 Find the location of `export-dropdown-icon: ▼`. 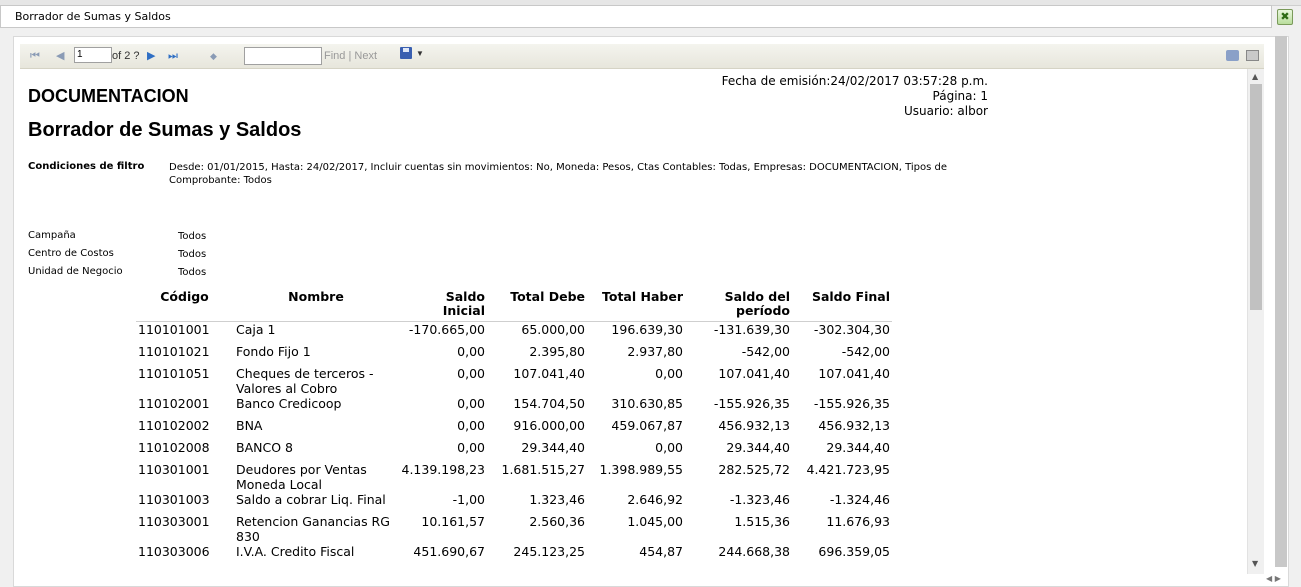

export-dropdown-icon: ▼ is located at coordinates (420, 54).